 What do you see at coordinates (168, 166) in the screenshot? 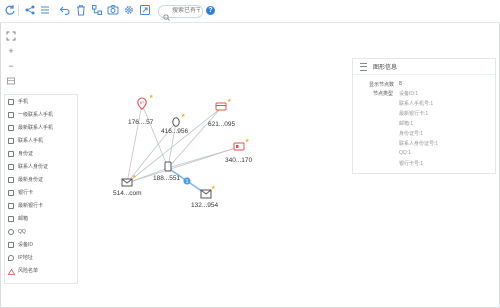
I see `phone-icon` at bounding box center [168, 166].